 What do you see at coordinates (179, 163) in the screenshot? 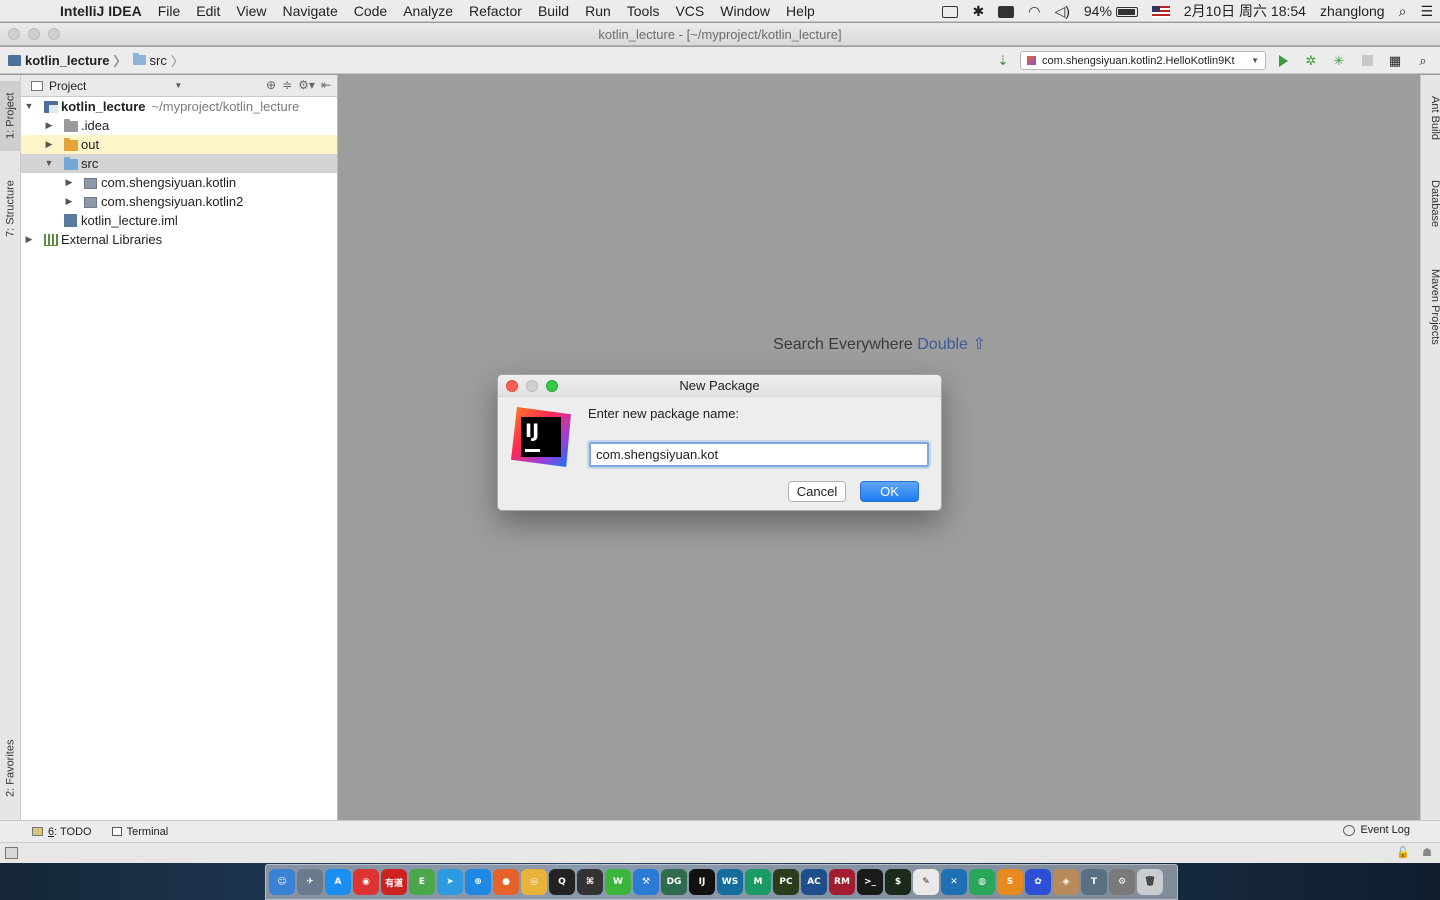
I see `tree-node-src: ▼ src` at bounding box center [179, 163].